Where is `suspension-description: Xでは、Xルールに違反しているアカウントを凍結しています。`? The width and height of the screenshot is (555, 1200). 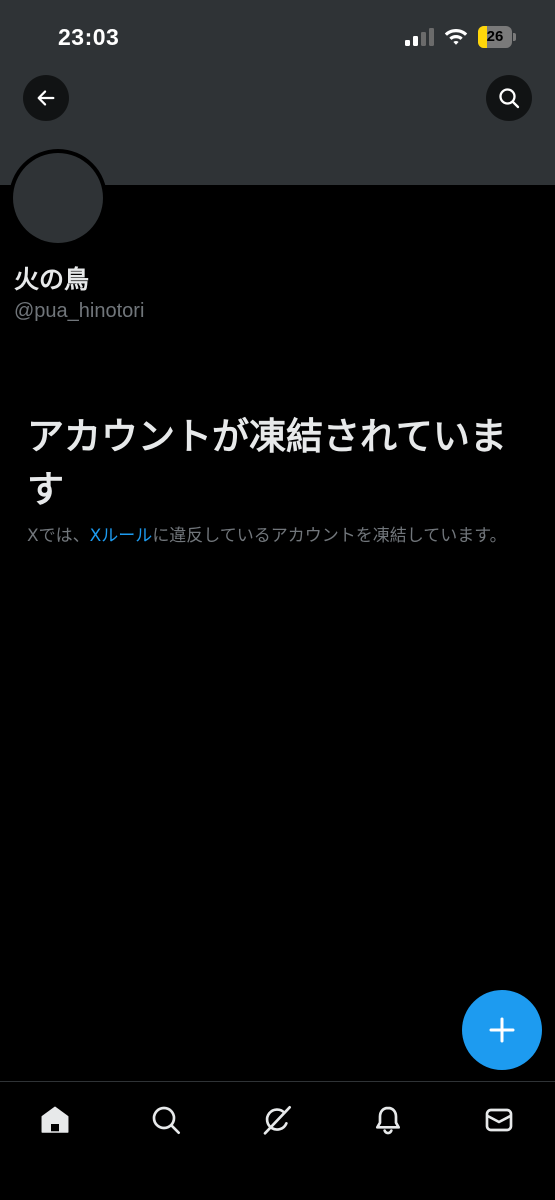
suspension-description: Xでは、Xルールに違反しているアカウントを凍結しています。 is located at coordinates (277, 536).